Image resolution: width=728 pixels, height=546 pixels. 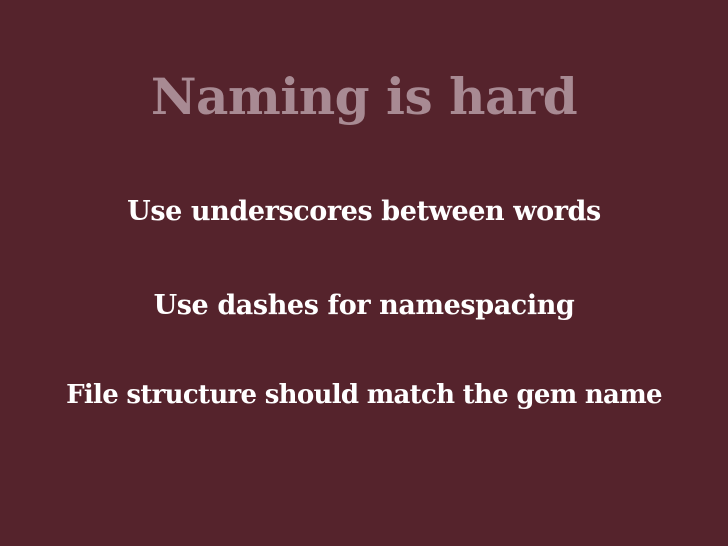 I want to click on slide-title: Naming is hard, so click(x=364, y=96).